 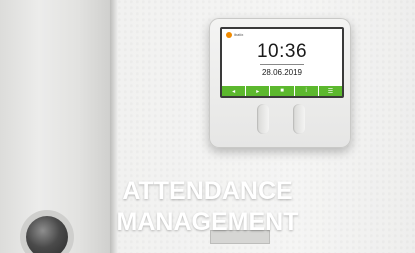 What do you see at coordinates (263, 119) in the screenshot?
I see `card-reader-left` at bounding box center [263, 119].